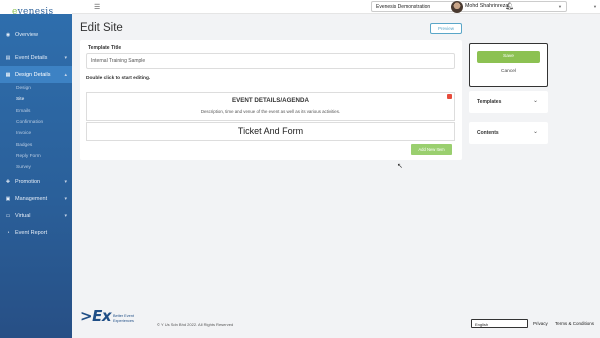  Describe the element at coordinates (33, 74) in the screenshot. I see `sidebar-item-label: Design Details` at that location.